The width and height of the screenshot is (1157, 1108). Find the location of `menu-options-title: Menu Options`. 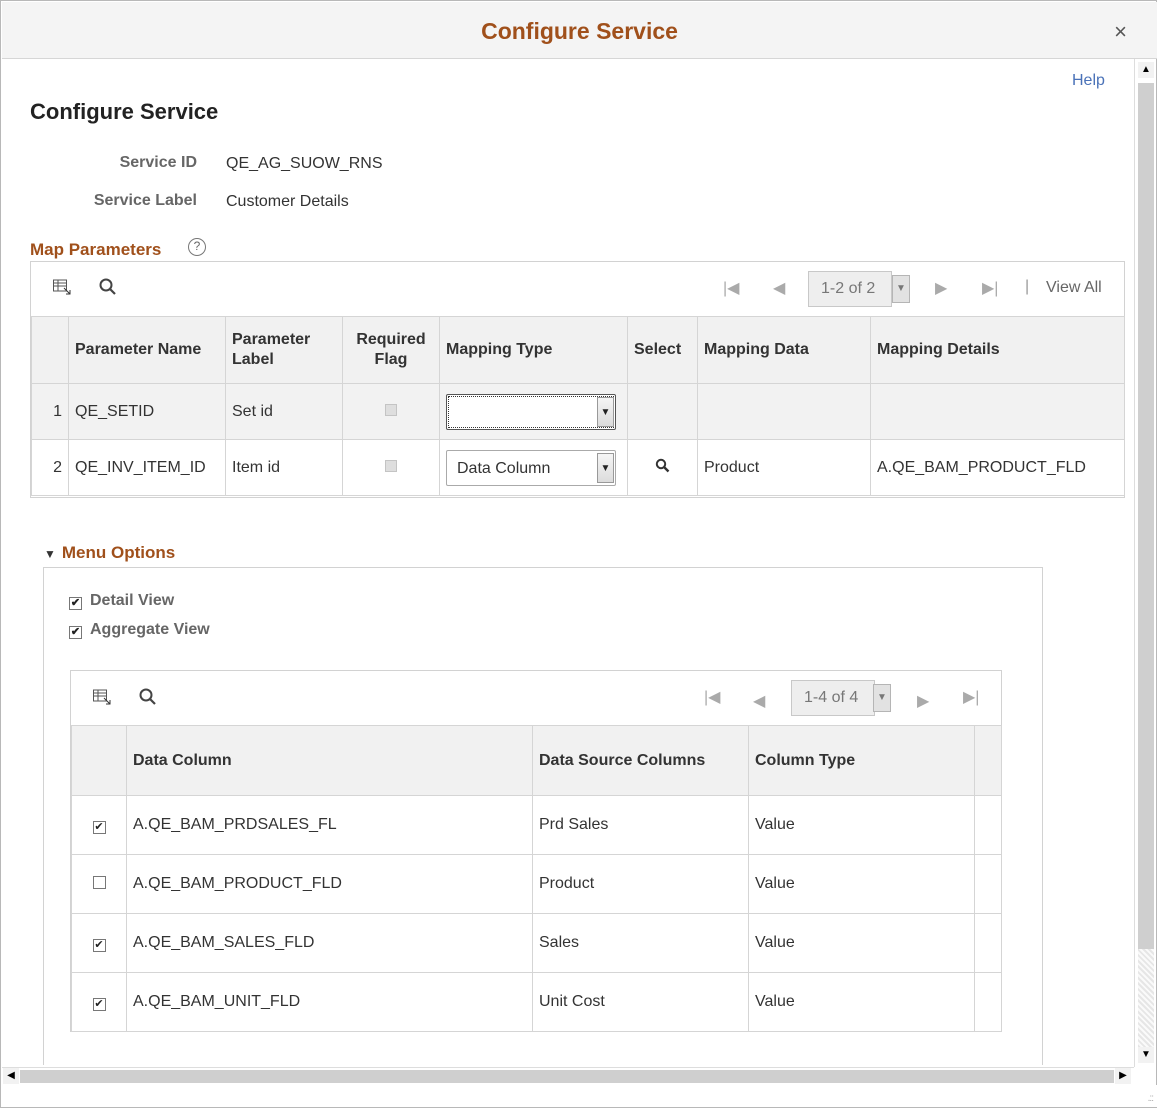

menu-options-title: Menu Options is located at coordinates (118, 552).